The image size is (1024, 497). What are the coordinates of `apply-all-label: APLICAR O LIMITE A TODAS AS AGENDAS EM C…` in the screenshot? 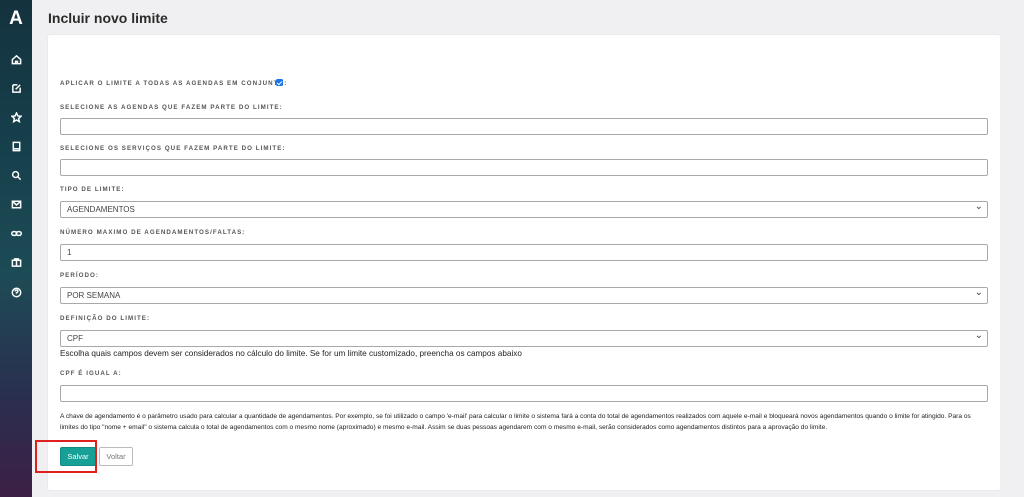 It's located at (174, 83).